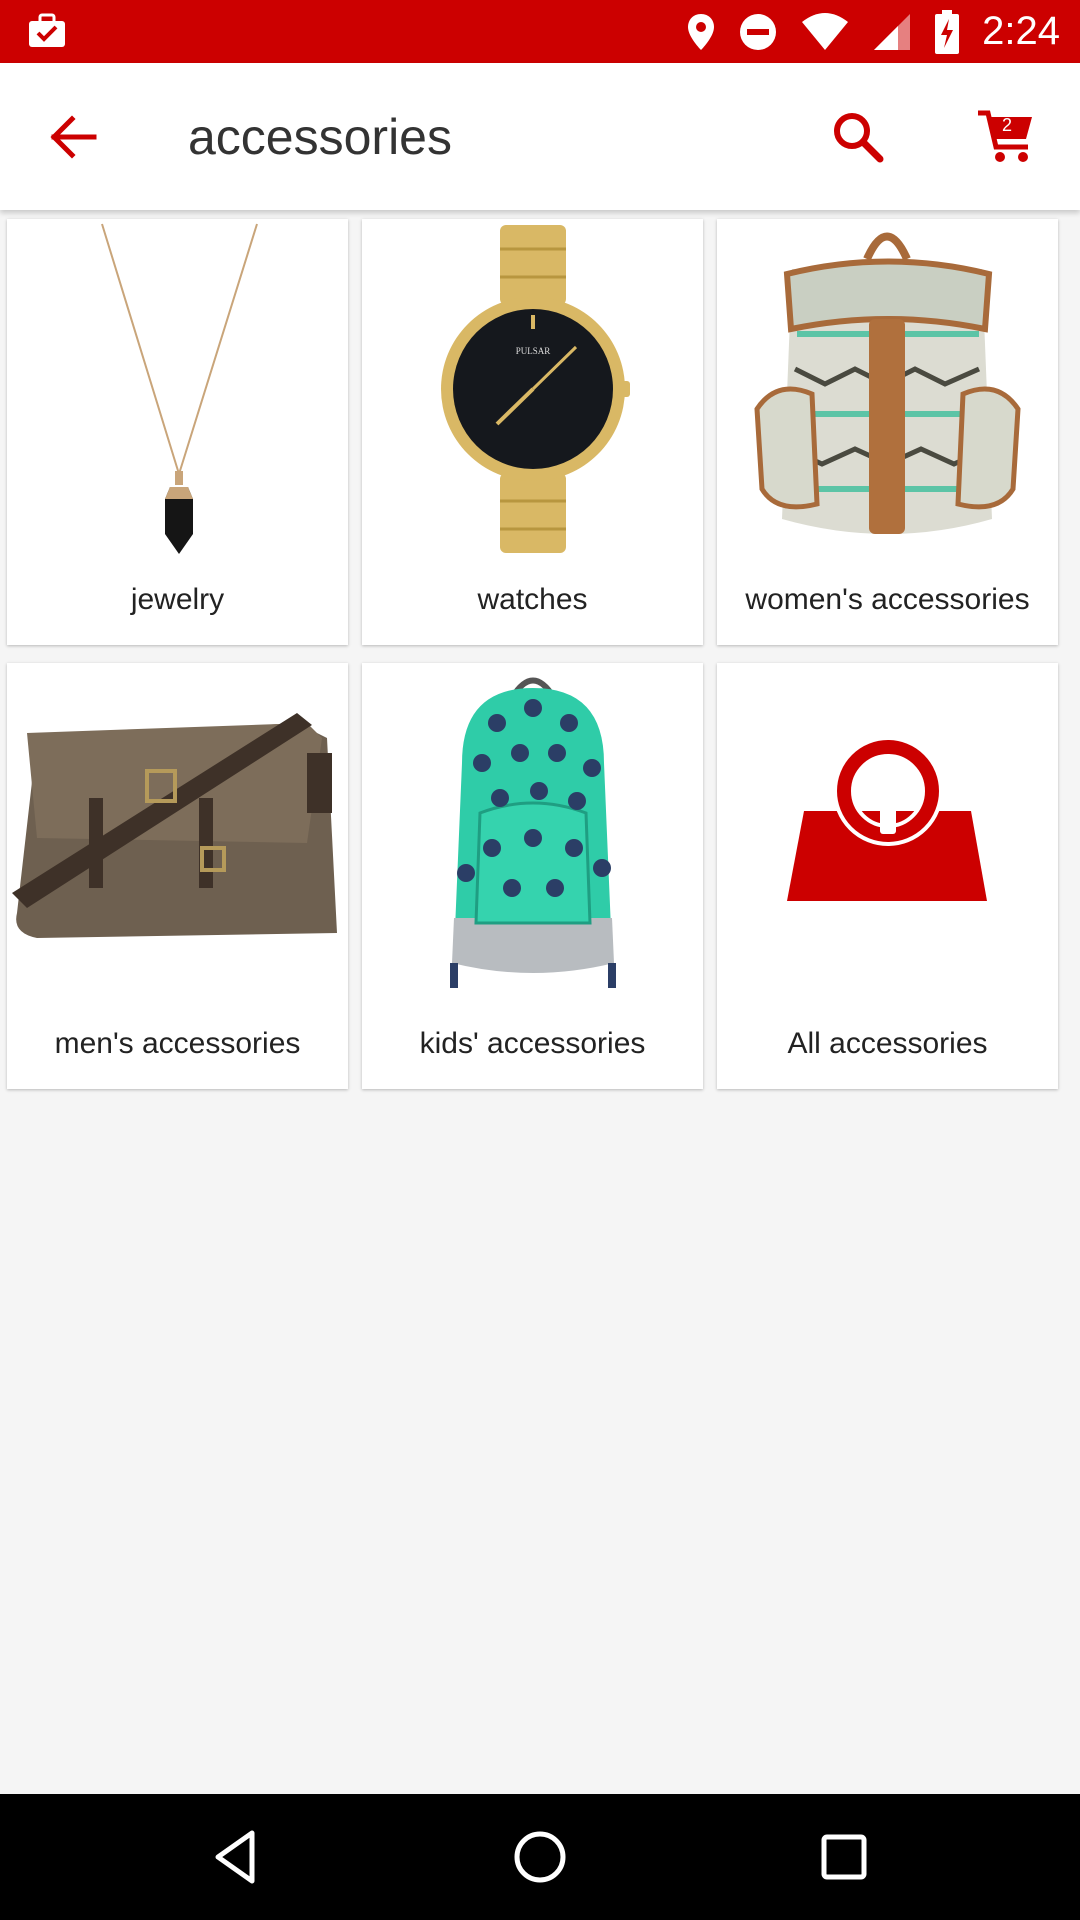 The image size is (1080, 1920). Describe the element at coordinates (887, 383) in the screenshot. I see `aztec-backpack-image` at that location.